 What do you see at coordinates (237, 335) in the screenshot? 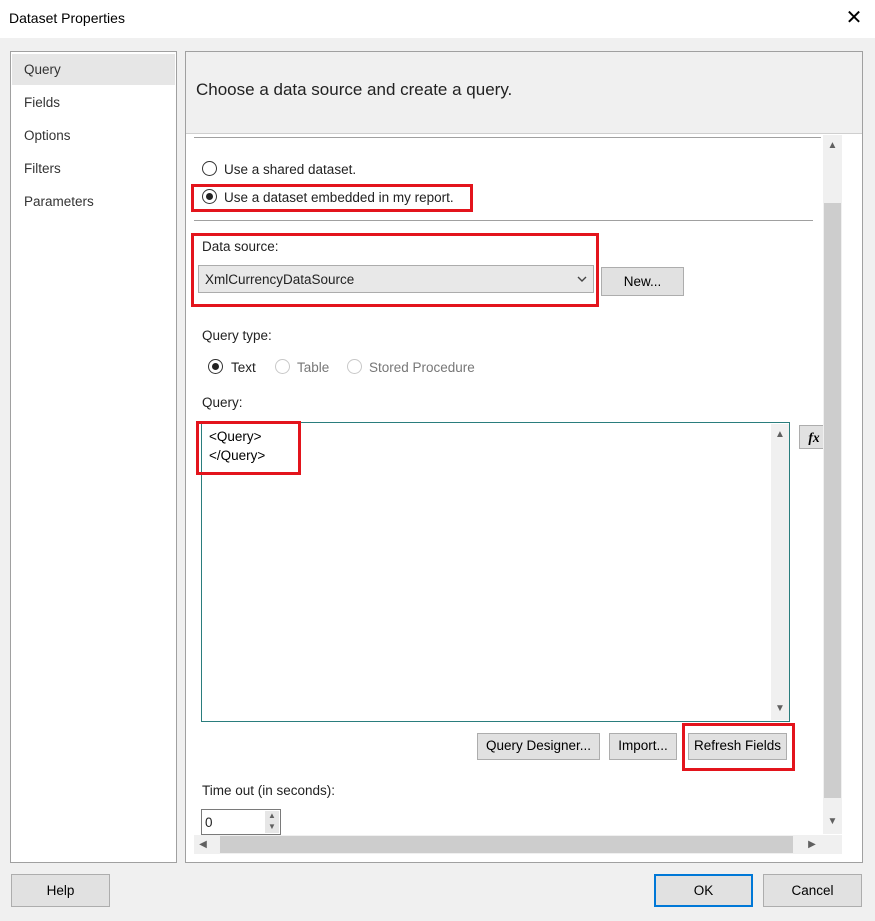
I see `query-type-label: Query type:` at bounding box center [237, 335].